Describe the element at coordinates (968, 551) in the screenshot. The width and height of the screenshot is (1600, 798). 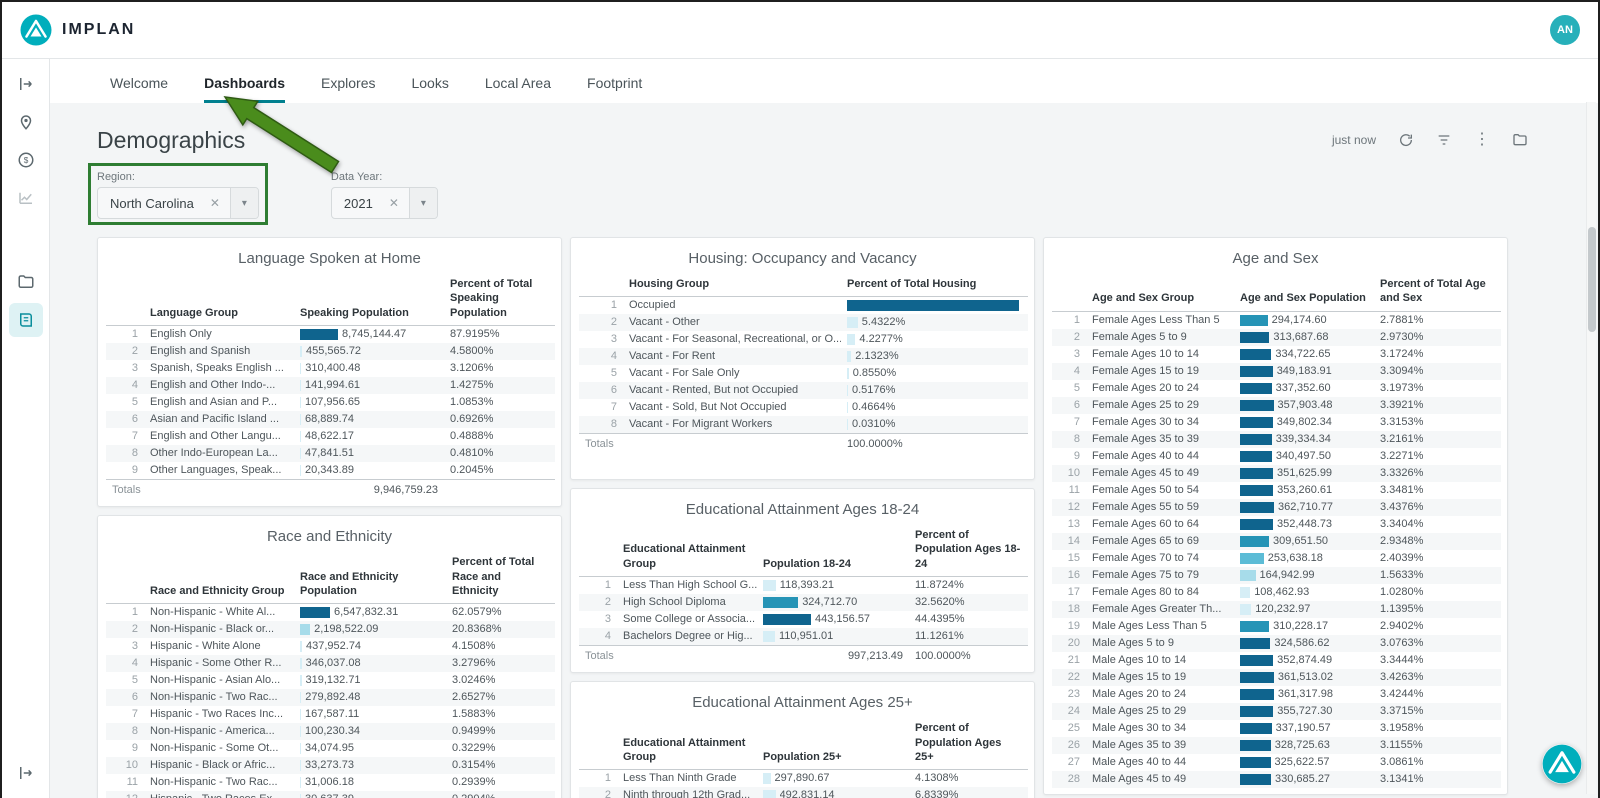
I see `column-header: Percent of Population Ages 18-24` at that location.